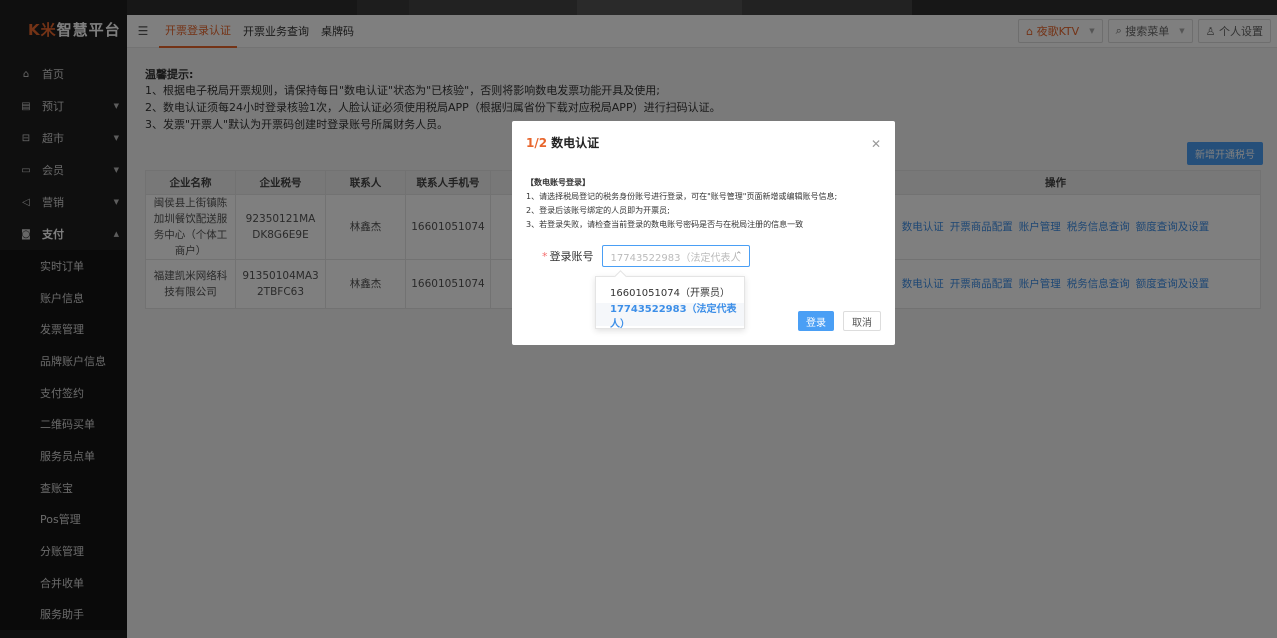 This screenshot has width=1277, height=638. I want to click on account-dropdown: 16601051074（开票员） 17743522983（法定代表人）, so click(670, 303).